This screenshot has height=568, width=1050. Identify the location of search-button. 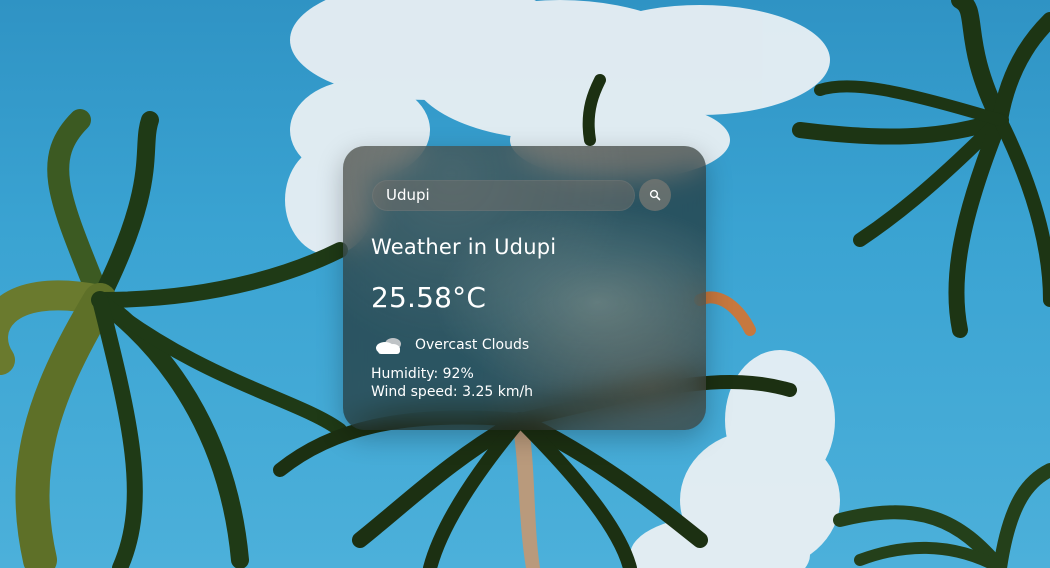
(655, 195).